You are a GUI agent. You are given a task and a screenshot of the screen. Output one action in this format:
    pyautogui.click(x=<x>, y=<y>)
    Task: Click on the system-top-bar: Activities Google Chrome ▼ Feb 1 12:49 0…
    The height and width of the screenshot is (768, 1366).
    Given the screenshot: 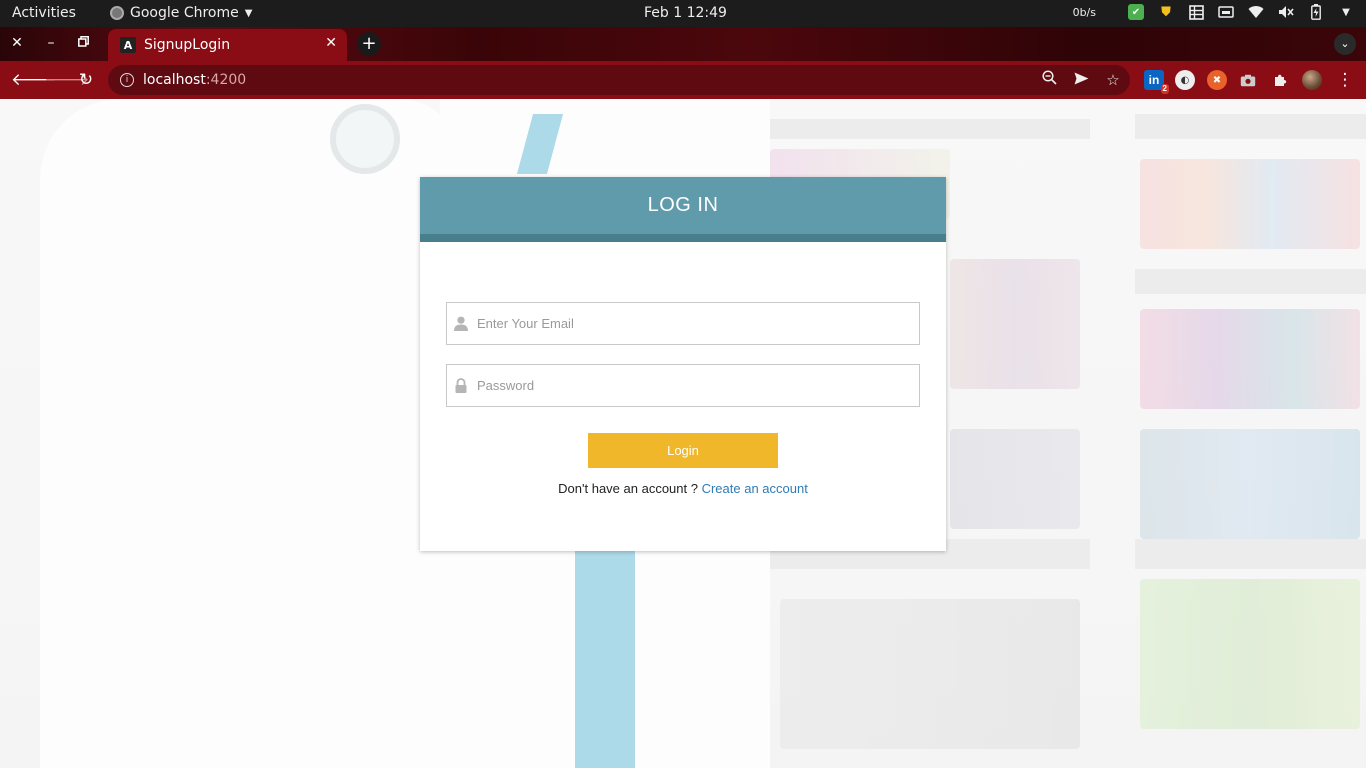 What is the action you would take?
    pyautogui.click(x=683, y=13)
    